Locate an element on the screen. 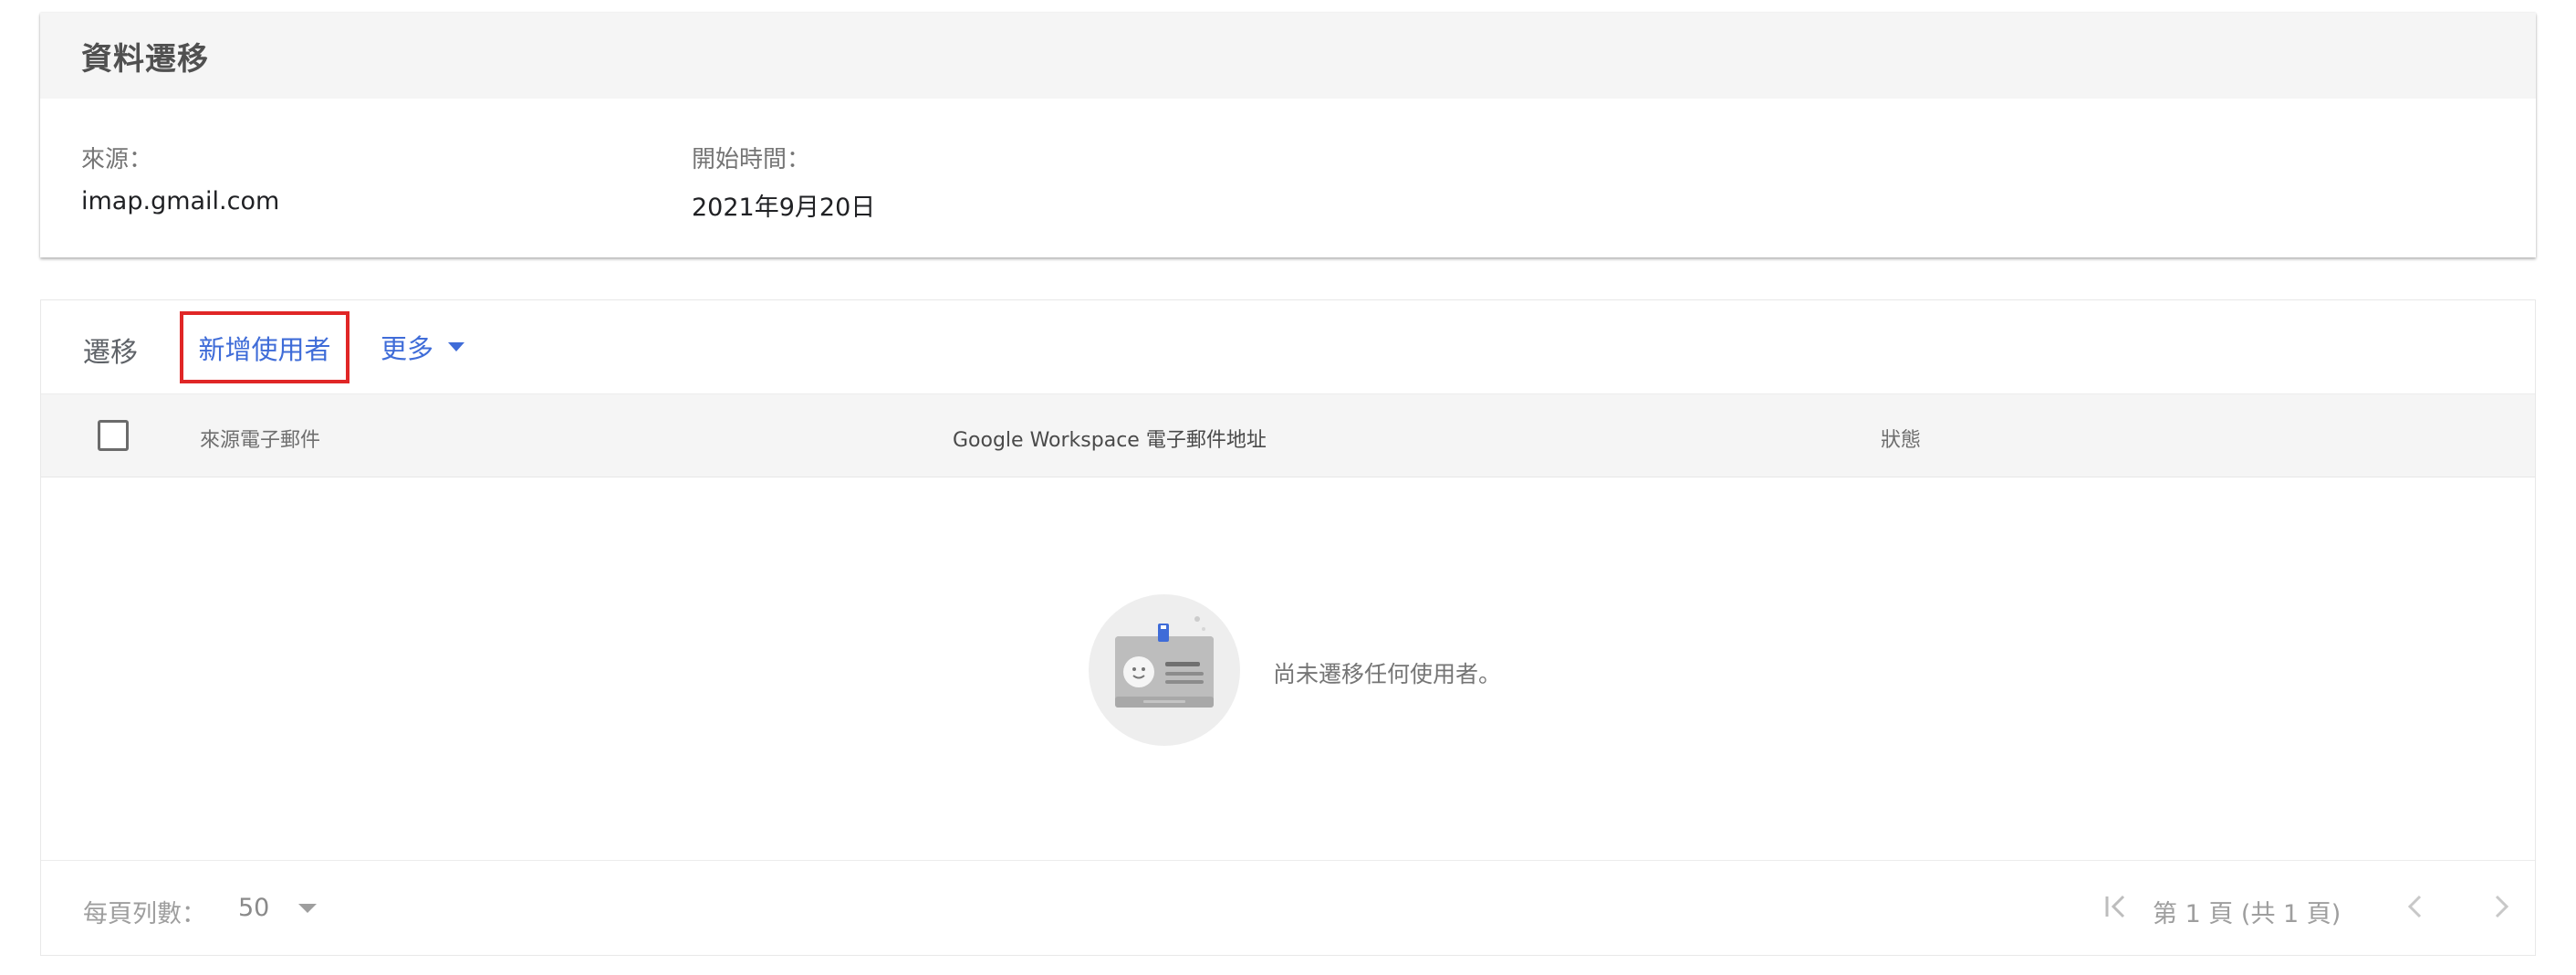  page-title: 資料遷移 is located at coordinates (145, 59).